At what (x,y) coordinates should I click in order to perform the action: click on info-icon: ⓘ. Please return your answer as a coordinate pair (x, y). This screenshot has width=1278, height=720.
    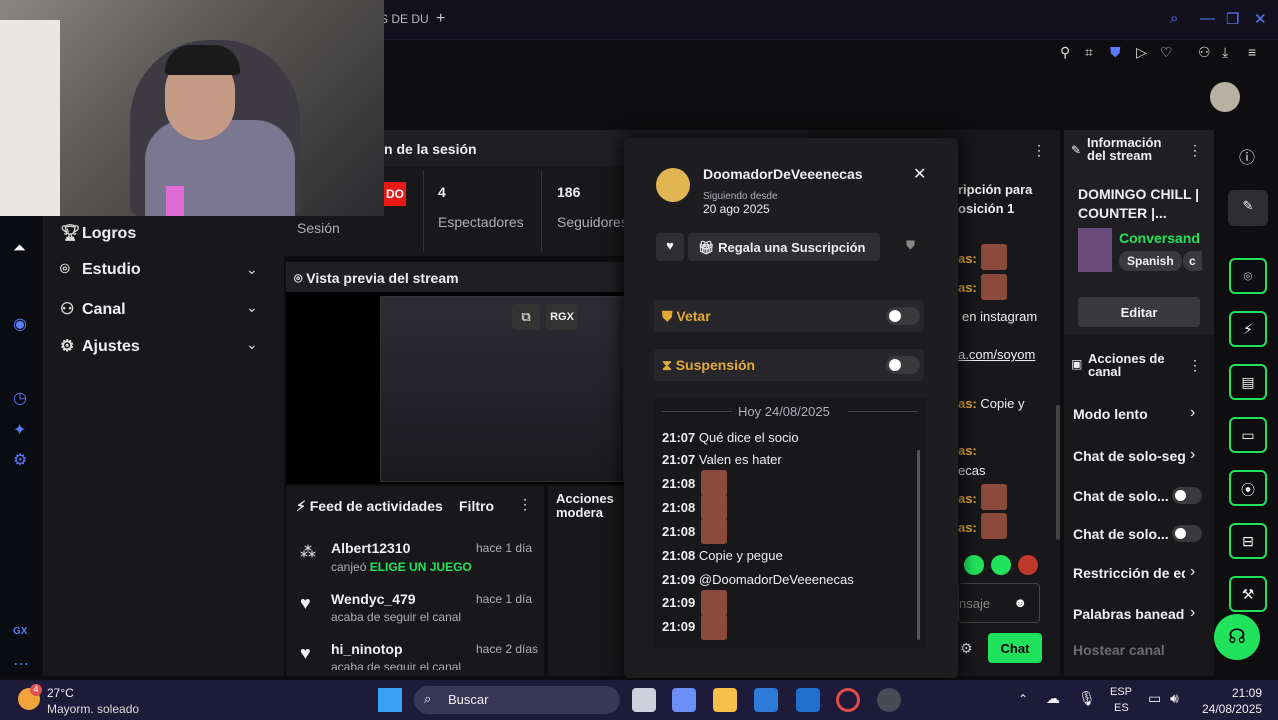
    Looking at the image, I should click on (1247, 156).